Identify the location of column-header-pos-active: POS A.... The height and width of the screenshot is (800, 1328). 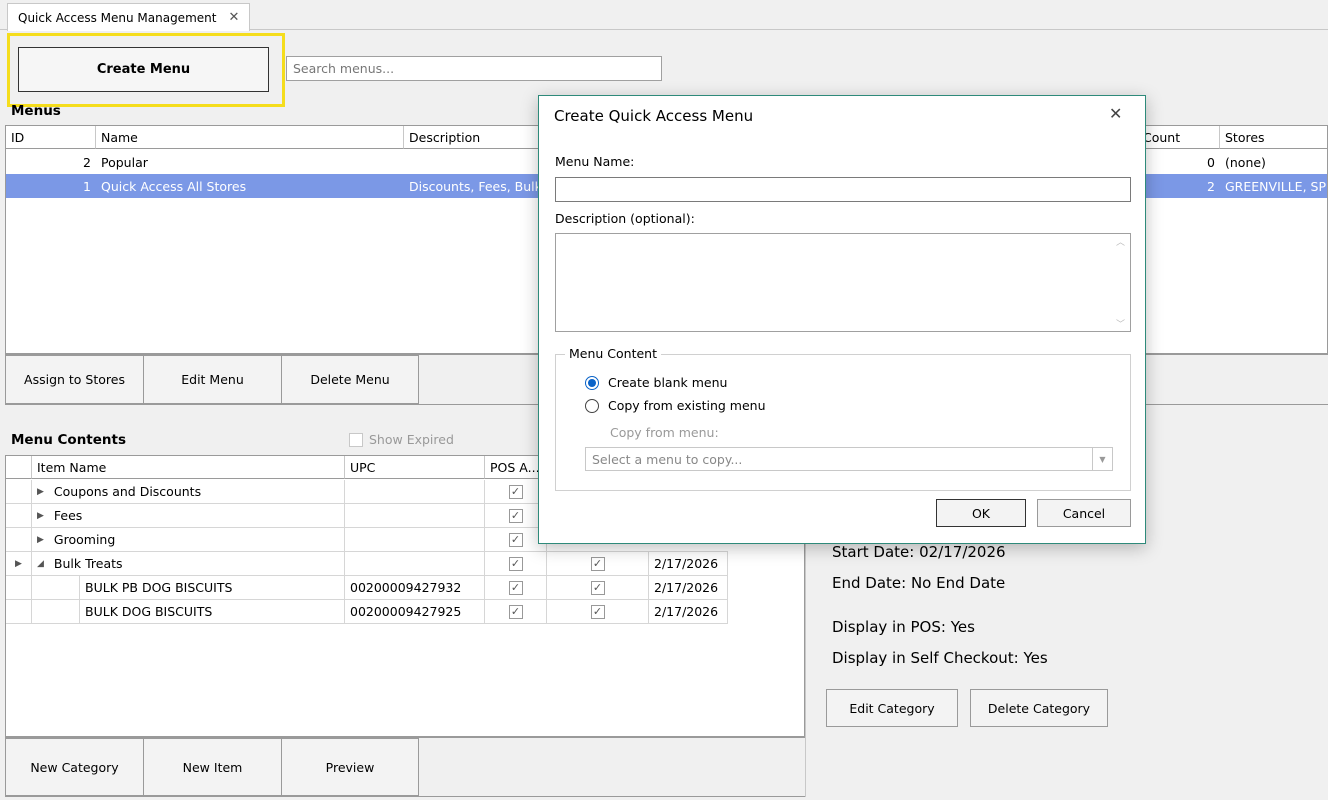
(515, 467).